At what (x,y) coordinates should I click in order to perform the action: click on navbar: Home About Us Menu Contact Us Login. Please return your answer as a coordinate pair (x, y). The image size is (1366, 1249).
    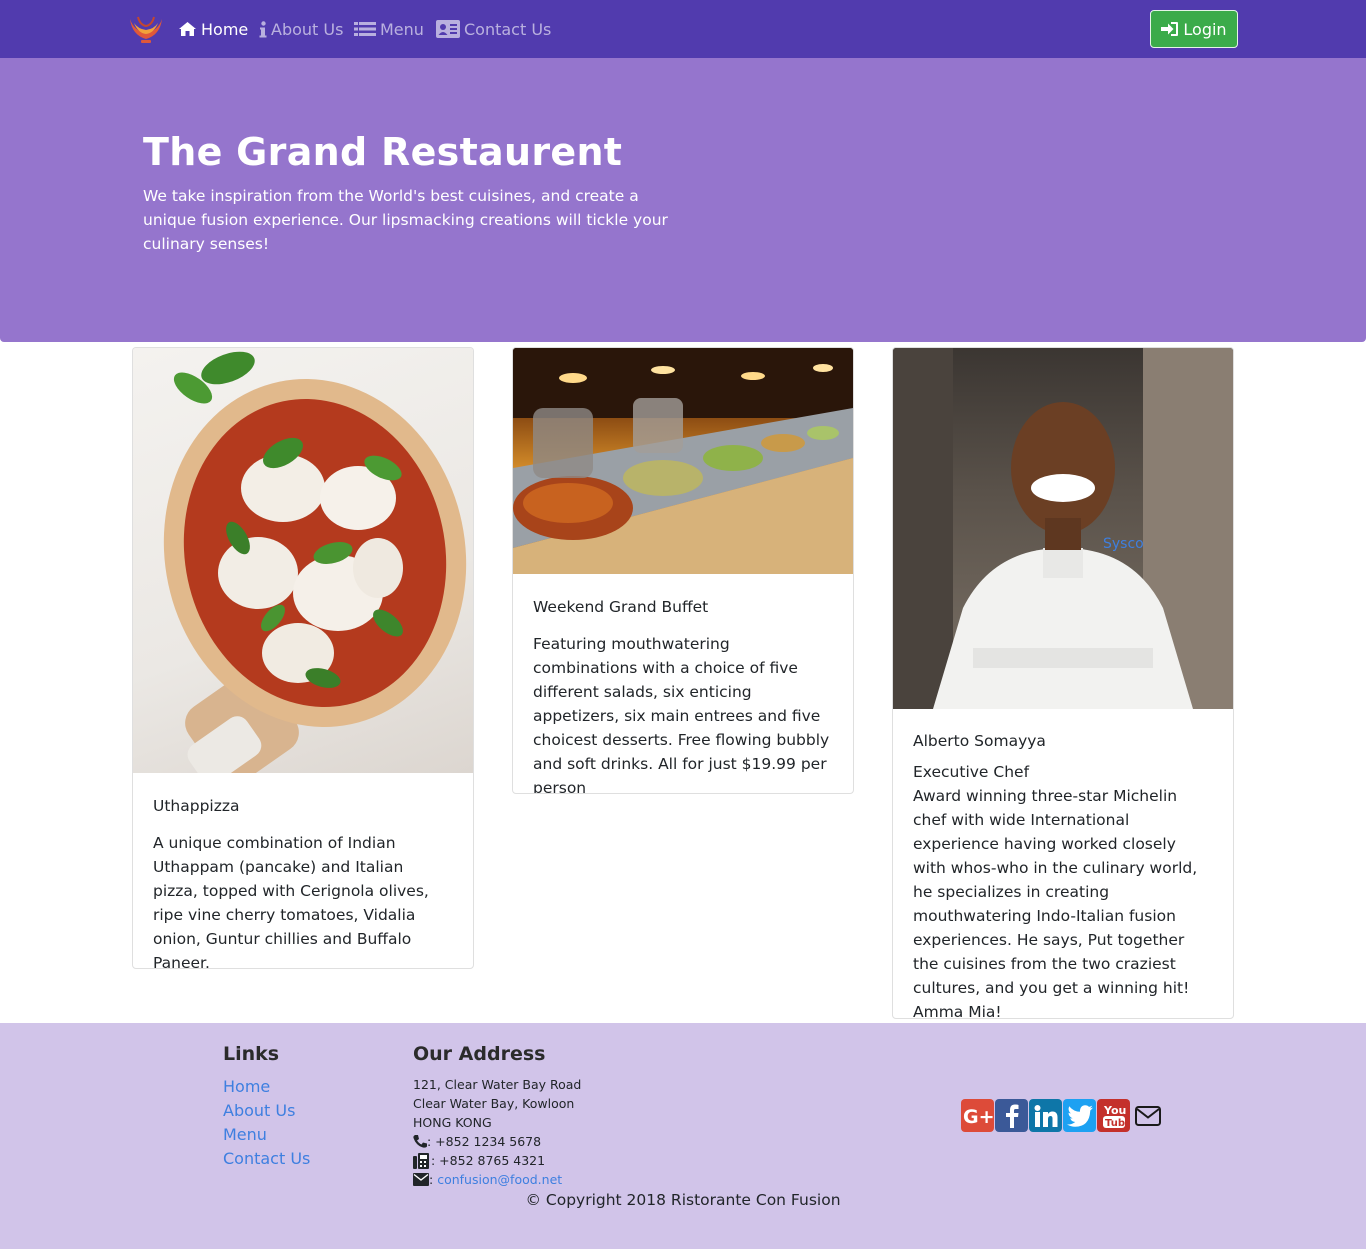
    Looking at the image, I should click on (683, 29).